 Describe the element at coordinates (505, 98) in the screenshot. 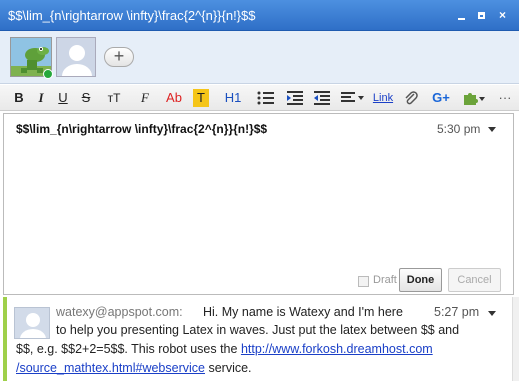

I see `more-options-button: ···` at that location.